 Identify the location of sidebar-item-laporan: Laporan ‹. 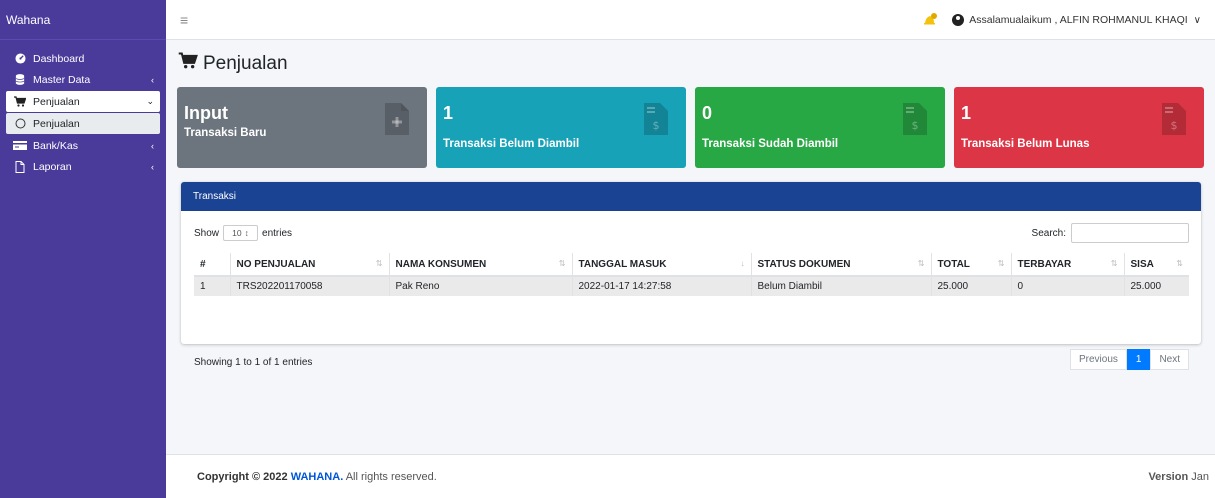
(83, 166).